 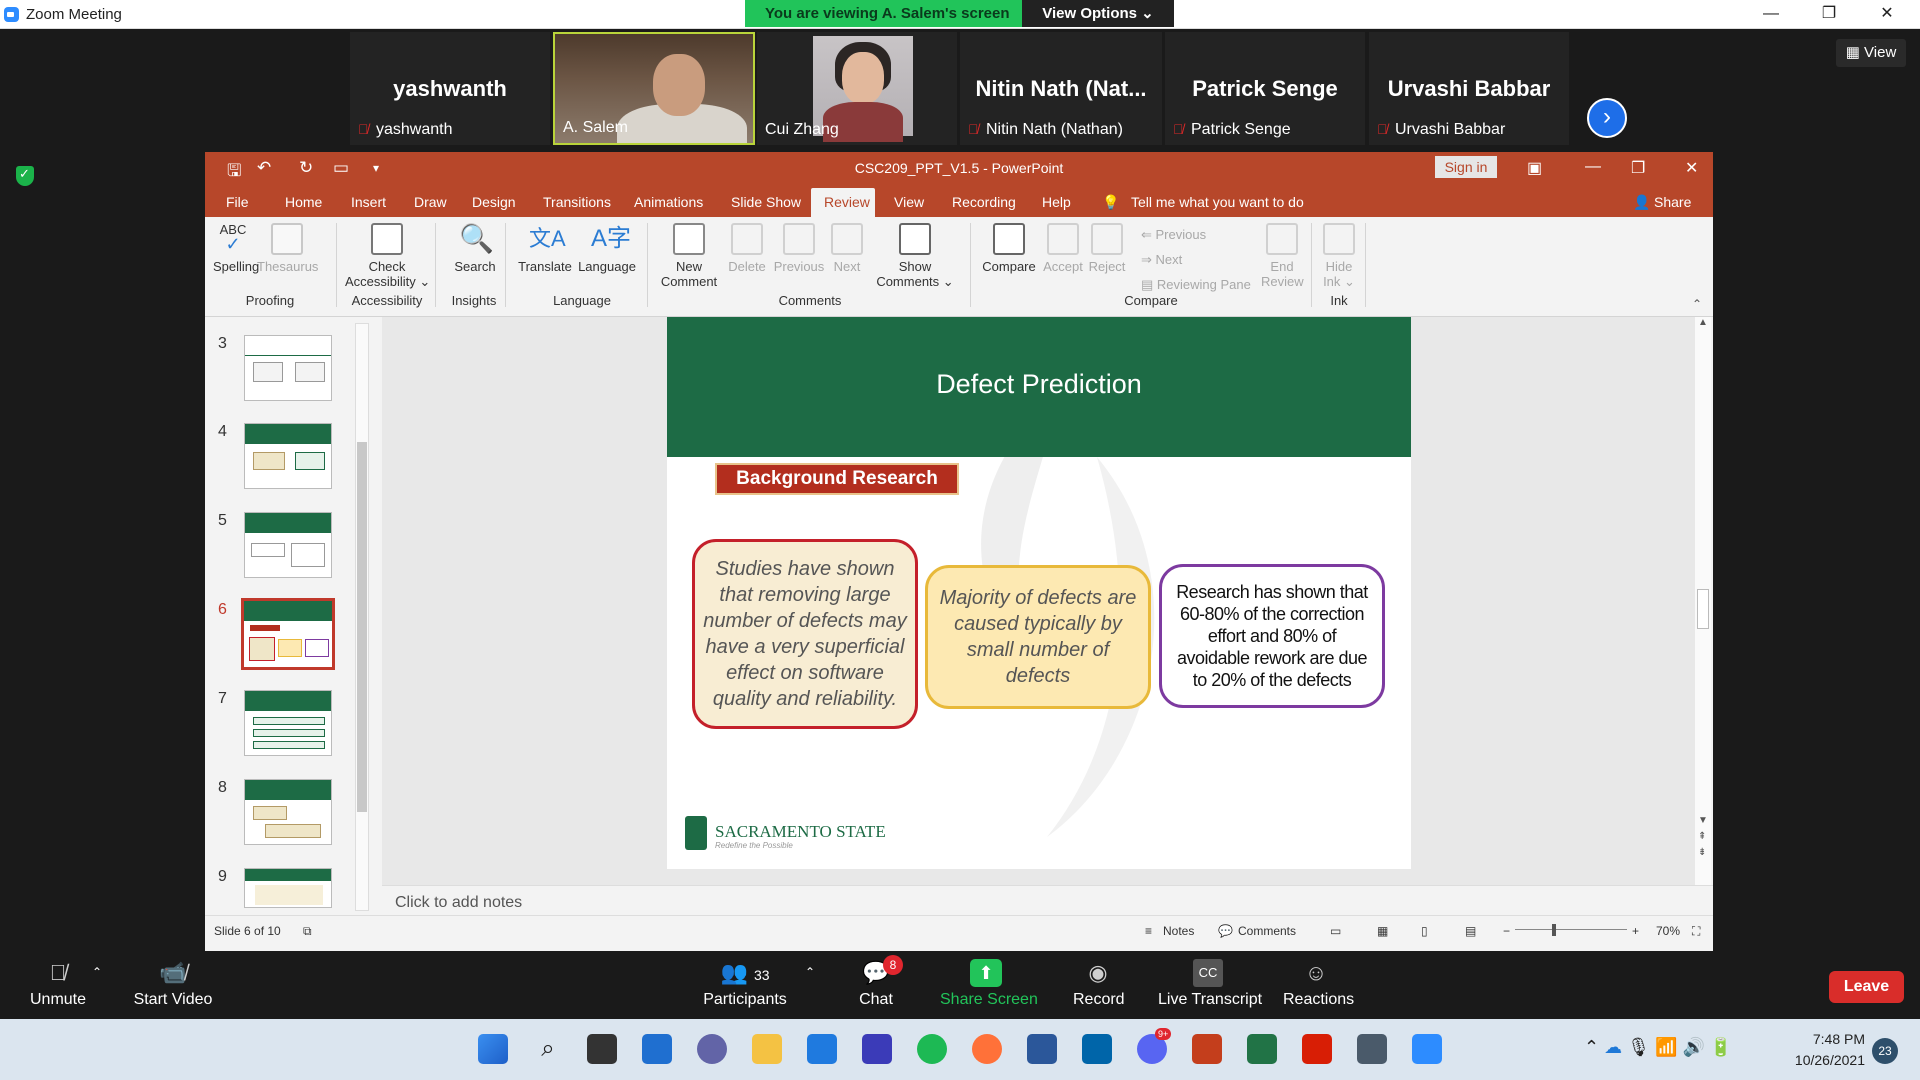 I want to click on previous-comment-button: Previous, so click(x=799, y=248).